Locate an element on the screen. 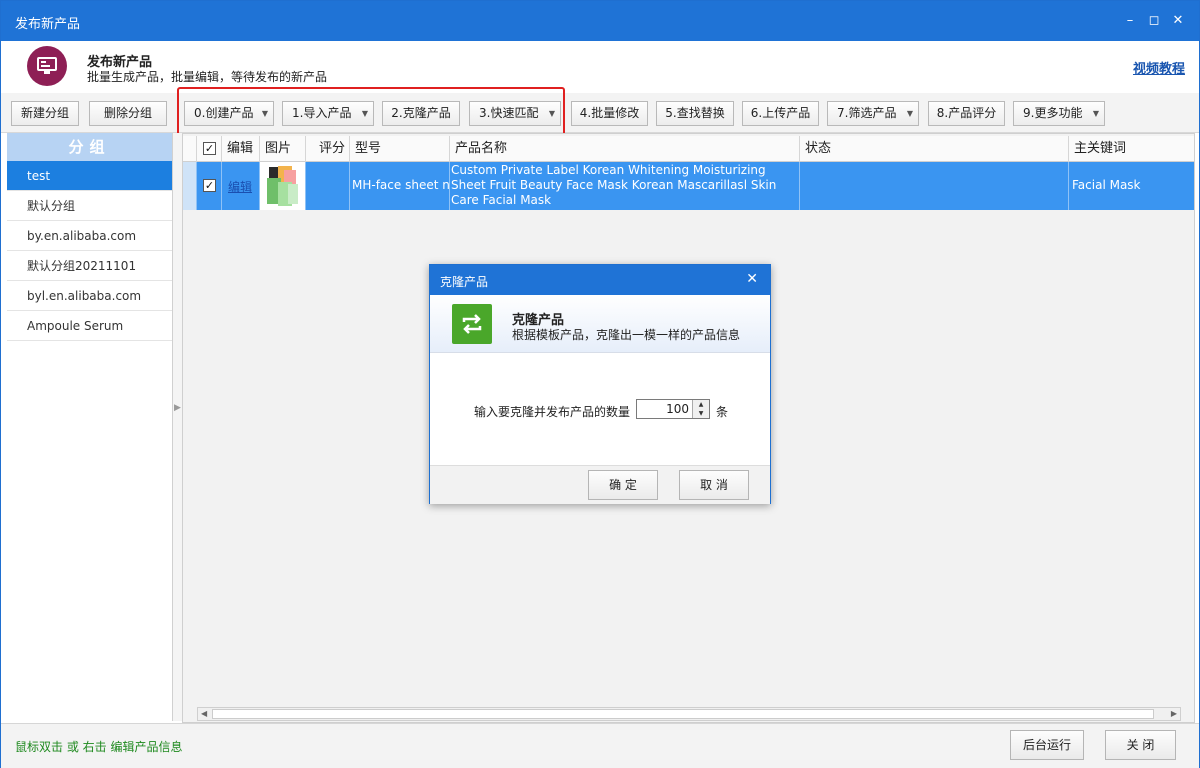 This screenshot has width=1200, height=768. row-score-cell is located at coordinates (328, 186).